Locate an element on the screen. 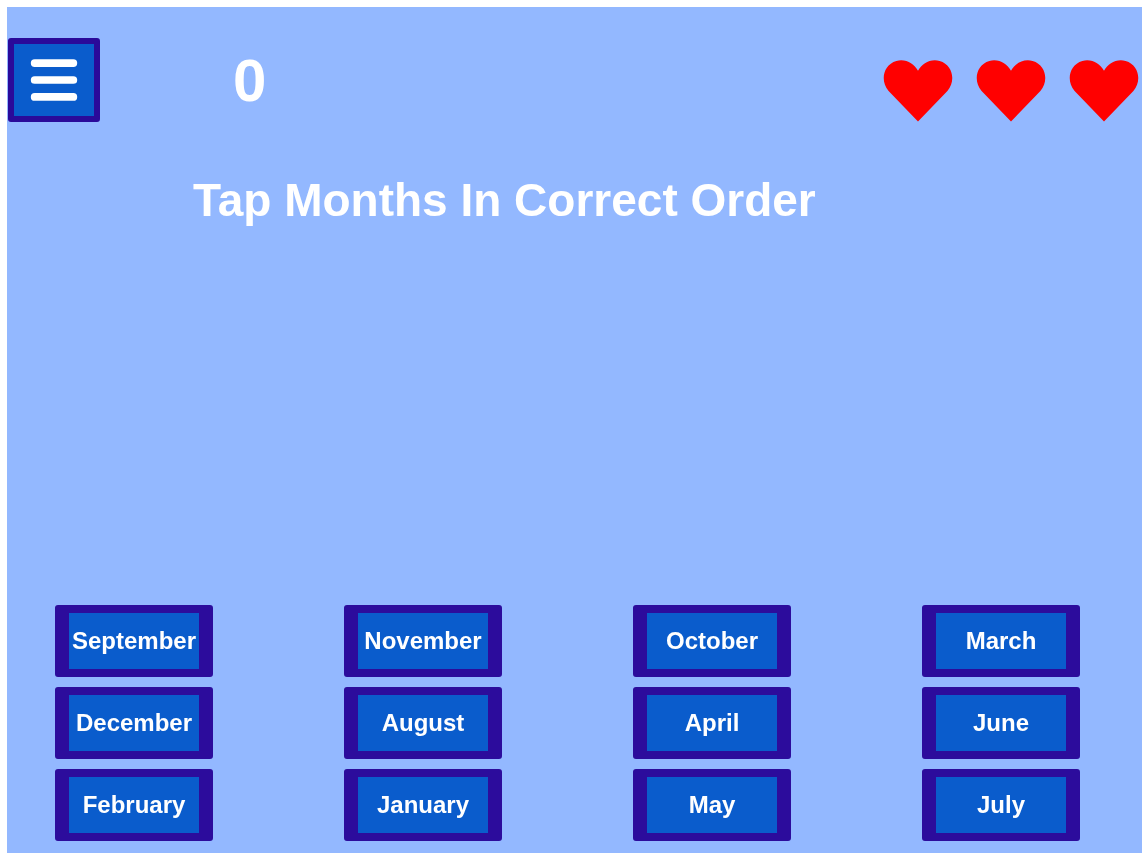 The image size is (1142, 853). month-button: April is located at coordinates (712, 723).